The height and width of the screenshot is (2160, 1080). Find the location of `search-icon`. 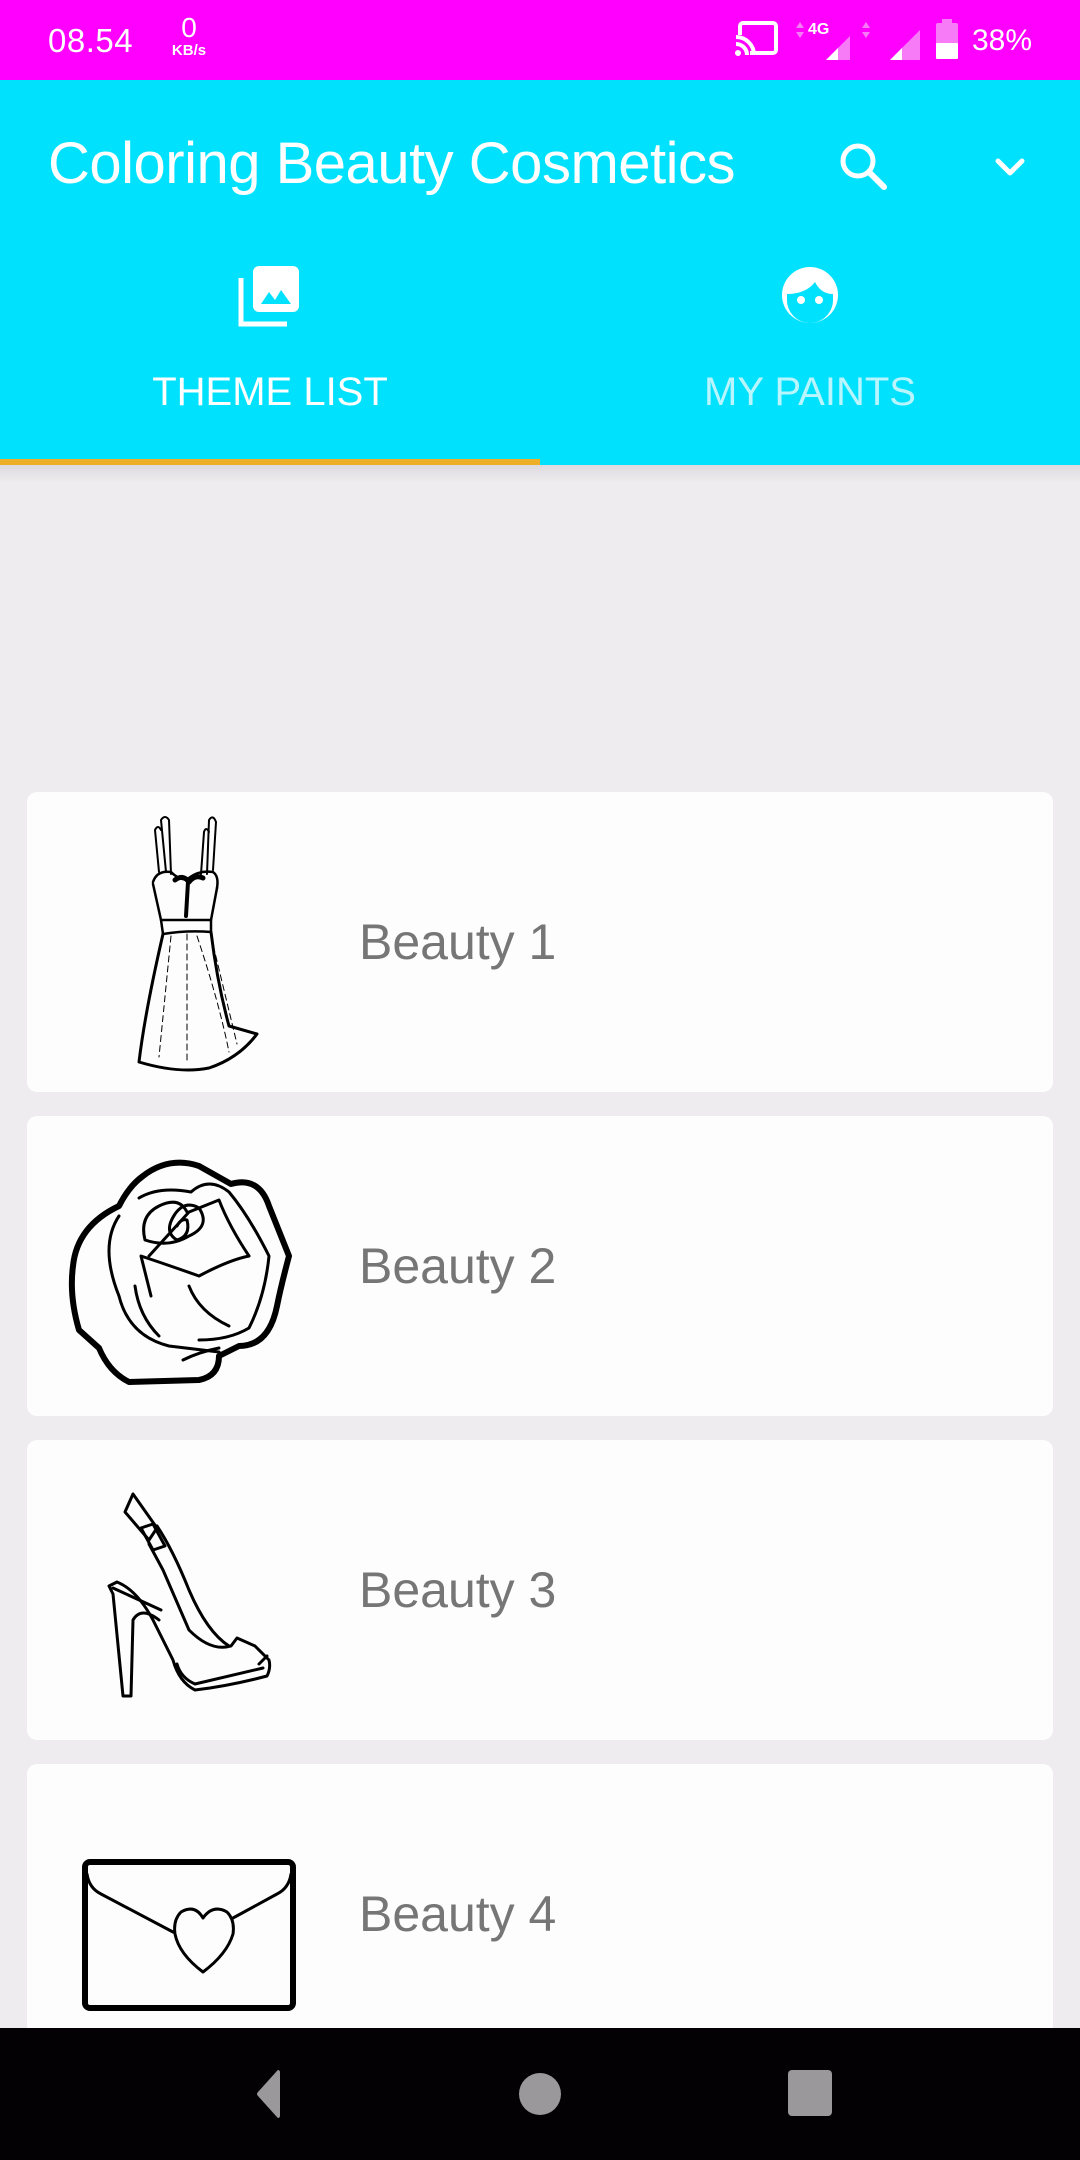

search-icon is located at coordinates (863, 166).